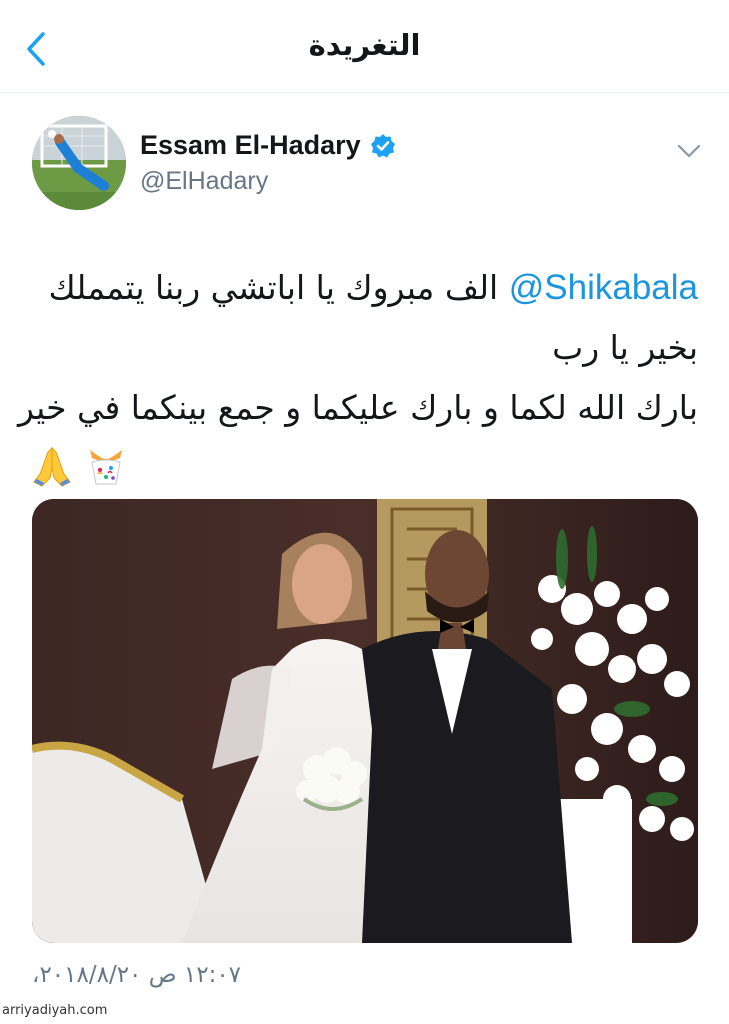  What do you see at coordinates (204, 181) in the screenshot?
I see `author-handle: @ElHadary` at bounding box center [204, 181].